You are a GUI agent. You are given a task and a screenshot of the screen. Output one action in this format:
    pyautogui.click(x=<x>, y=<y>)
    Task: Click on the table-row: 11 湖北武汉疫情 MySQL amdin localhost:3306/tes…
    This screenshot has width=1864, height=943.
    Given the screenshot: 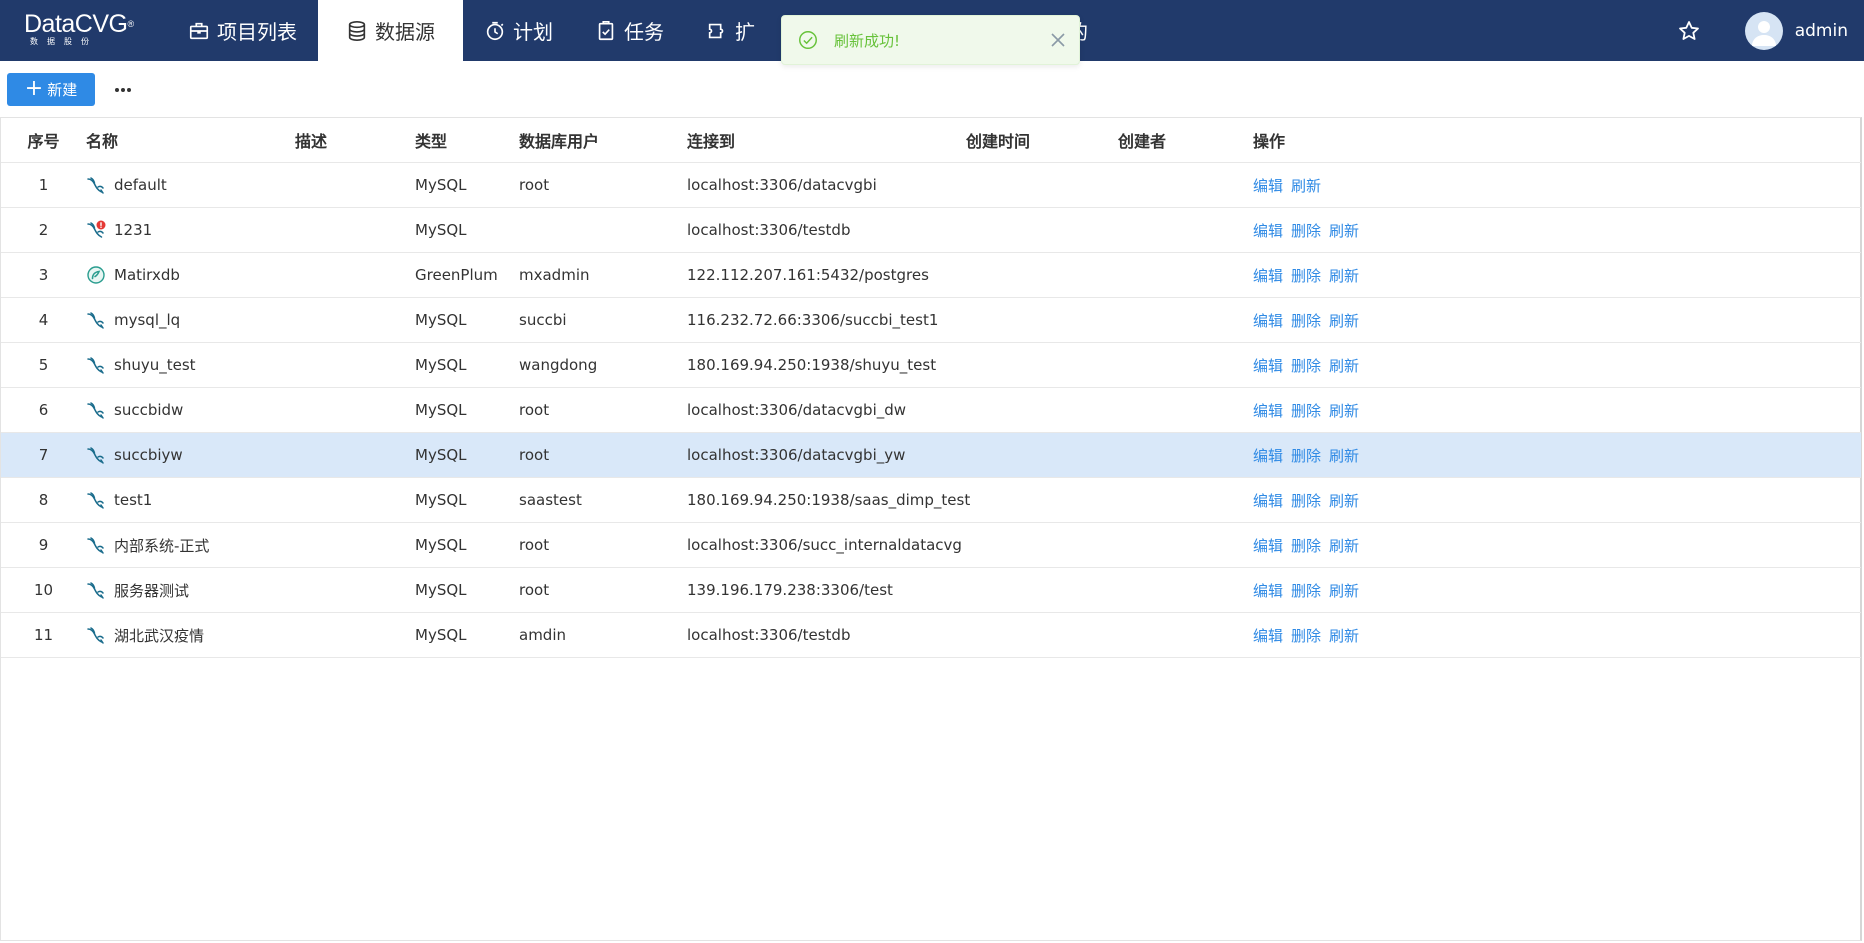 What is the action you would take?
    pyautogui.click(x=931, y=635)
    